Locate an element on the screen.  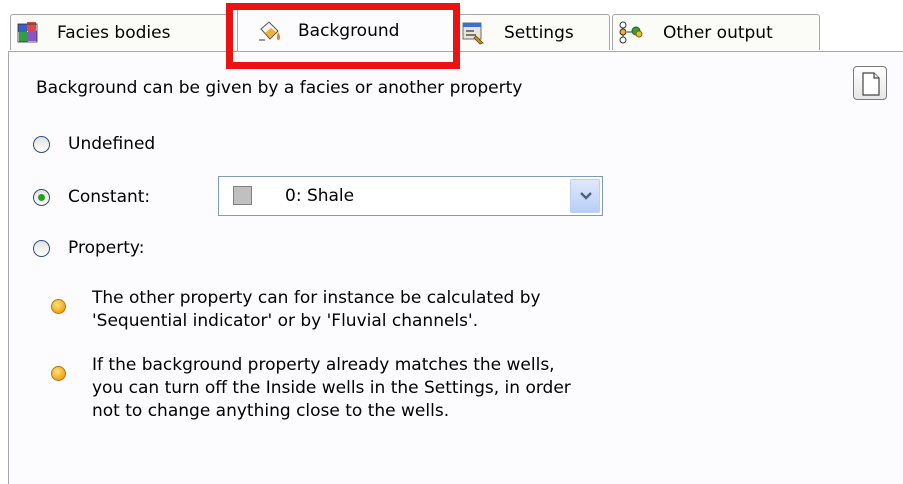
tab-settings: Settings is located at coordinates (532, 32).